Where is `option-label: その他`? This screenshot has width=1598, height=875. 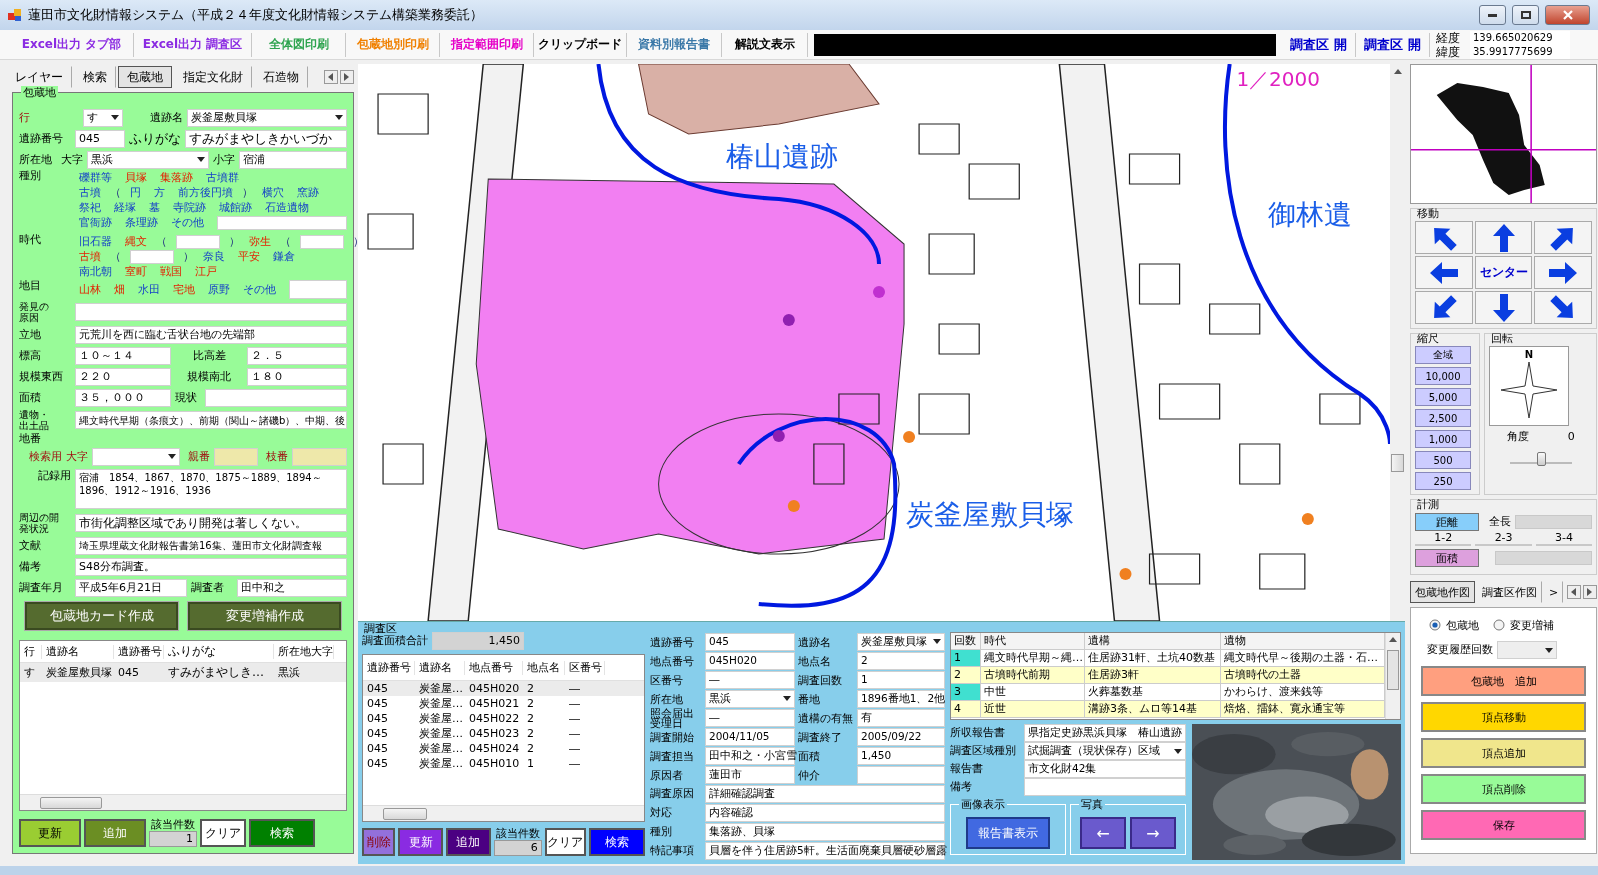
option-label: その他 is located at coordinates (187, 222).